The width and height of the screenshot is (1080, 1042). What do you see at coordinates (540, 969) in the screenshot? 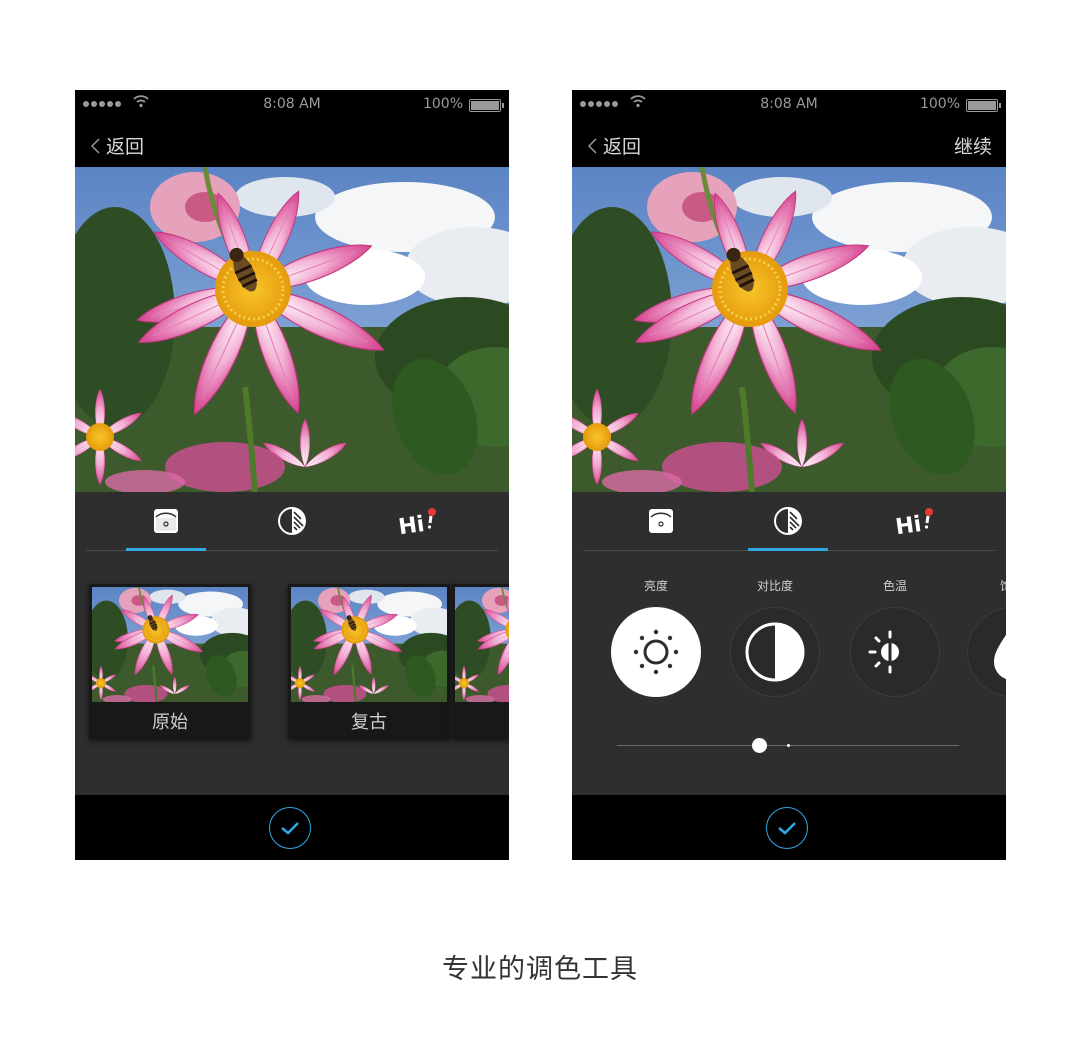
I see `feature-caption: 专业的调色工具` at bounding box center [540, 969].